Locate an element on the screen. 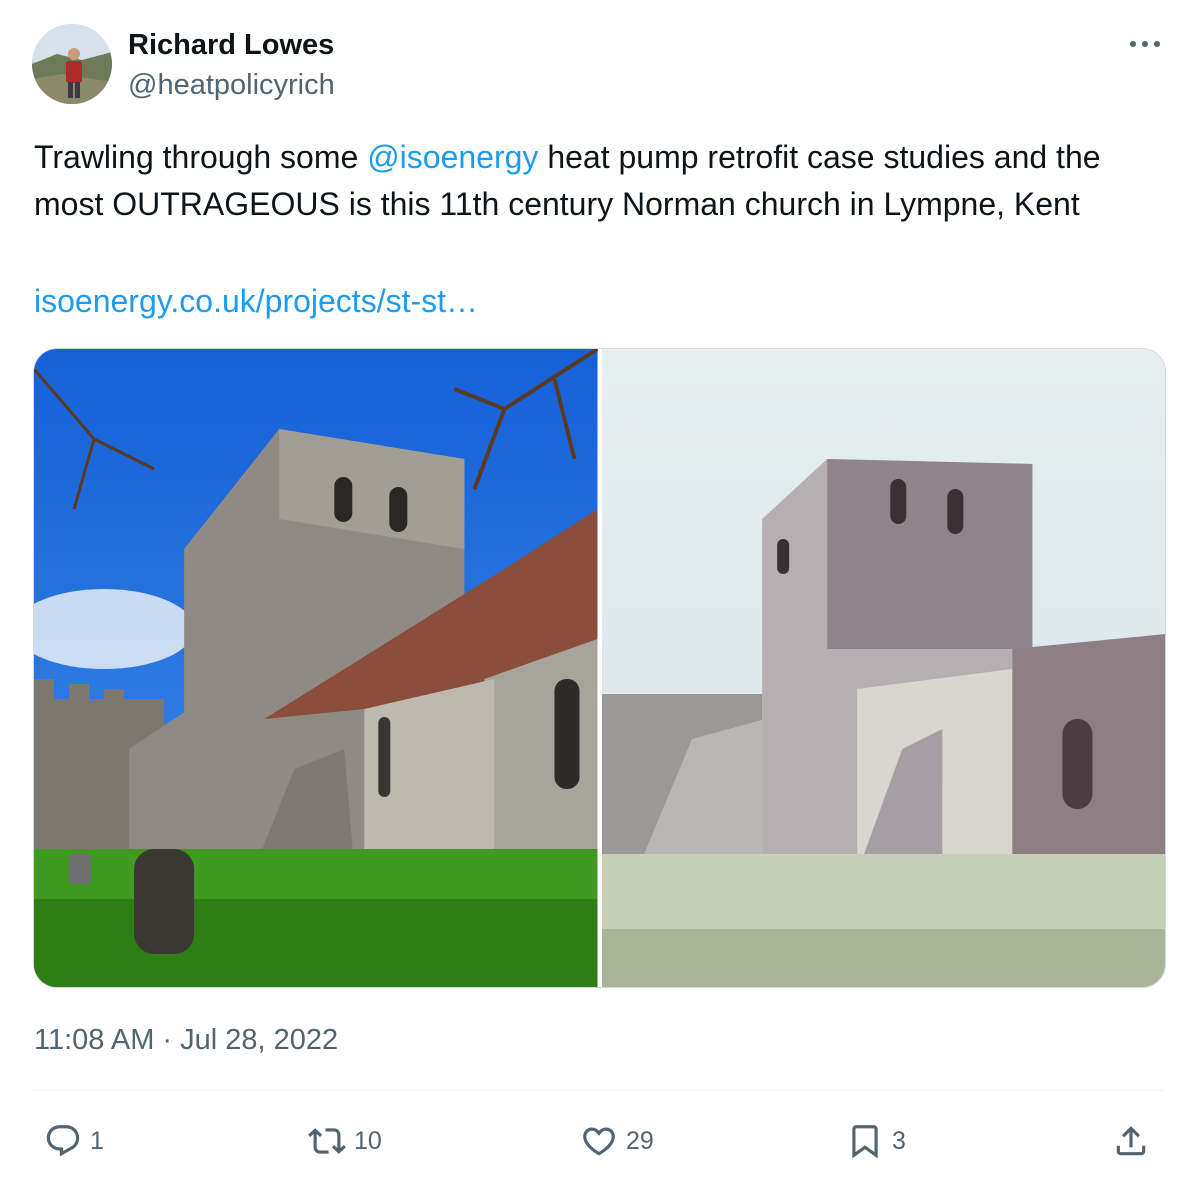 The image size is (1196, 1186). share-button is located at coordinates (1131, 1141).